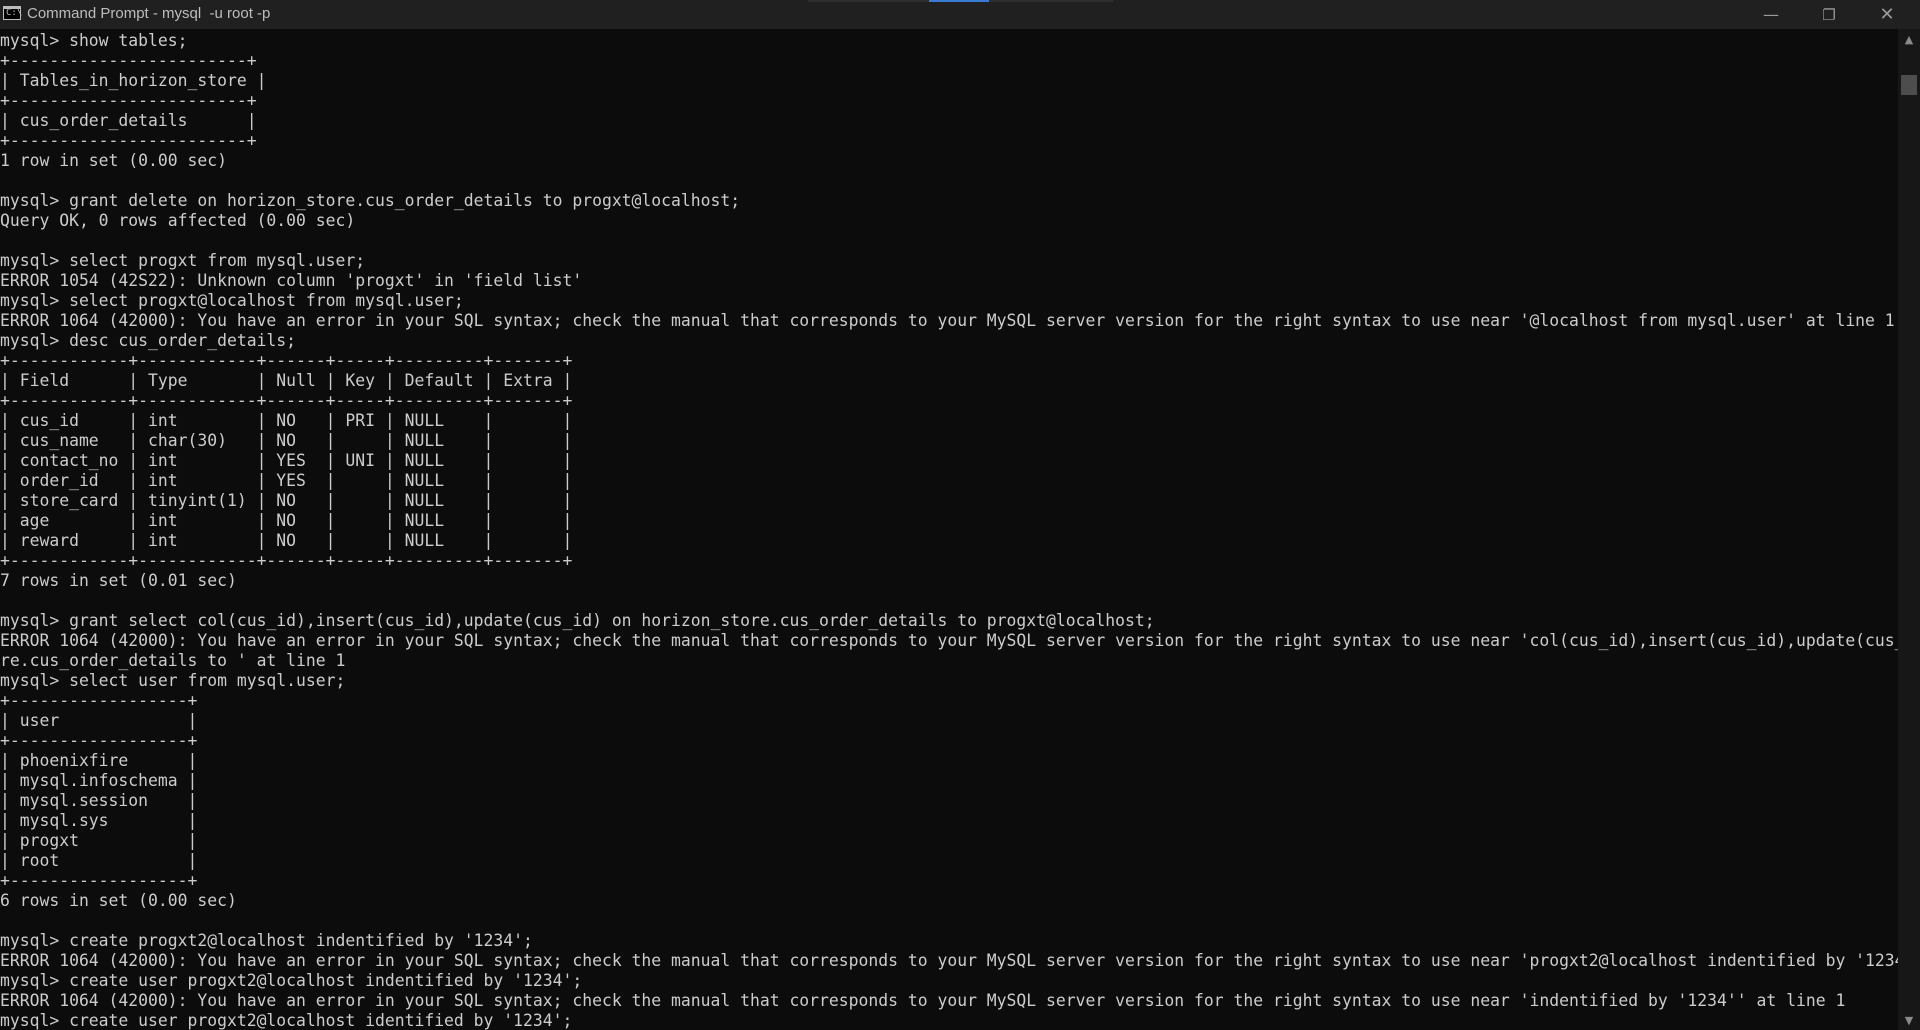 The image size is (1920, 1030). I want to click on console-line: | cus_id | int | NO | PRI | NULL | |, so click(286, 420).